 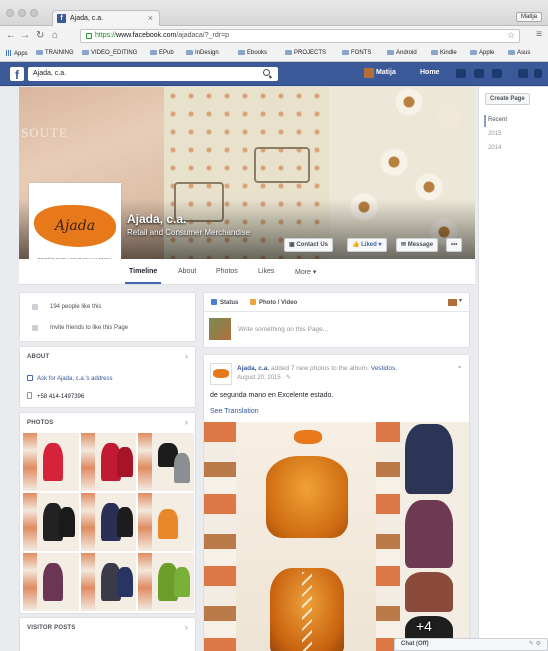 I want to click on timeline-year-2015: 2015, so click(x=494, y=134).